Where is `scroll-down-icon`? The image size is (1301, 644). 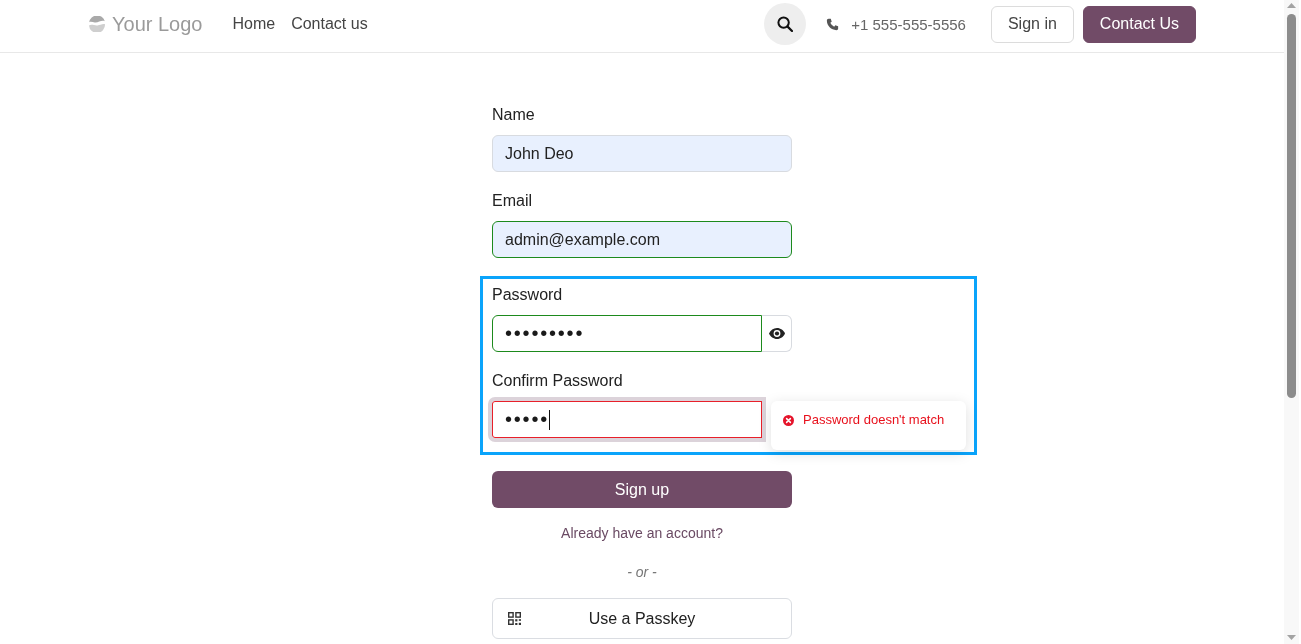 scroll-down-icon is located at coordinates (1291, 637).